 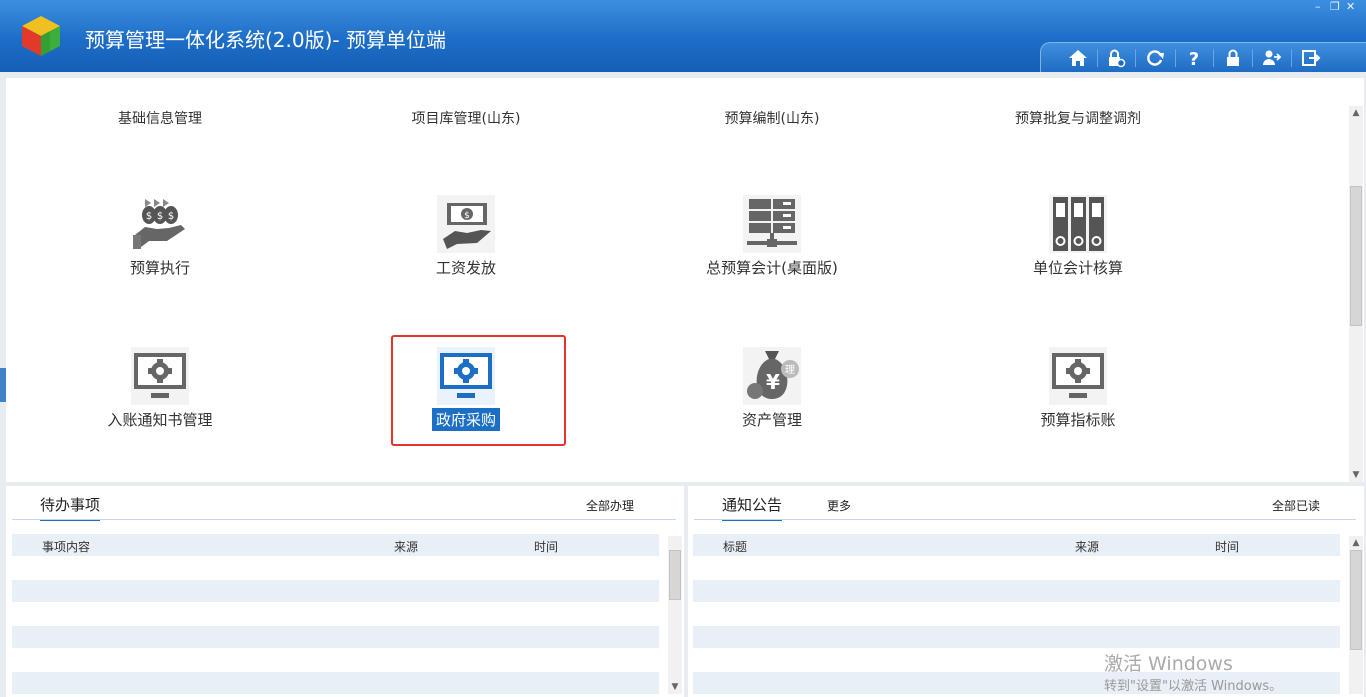 What do you see at coordinates (1311, 58) in the screenshot?
I see `exit-icon` at bounding box center [1311, 58].